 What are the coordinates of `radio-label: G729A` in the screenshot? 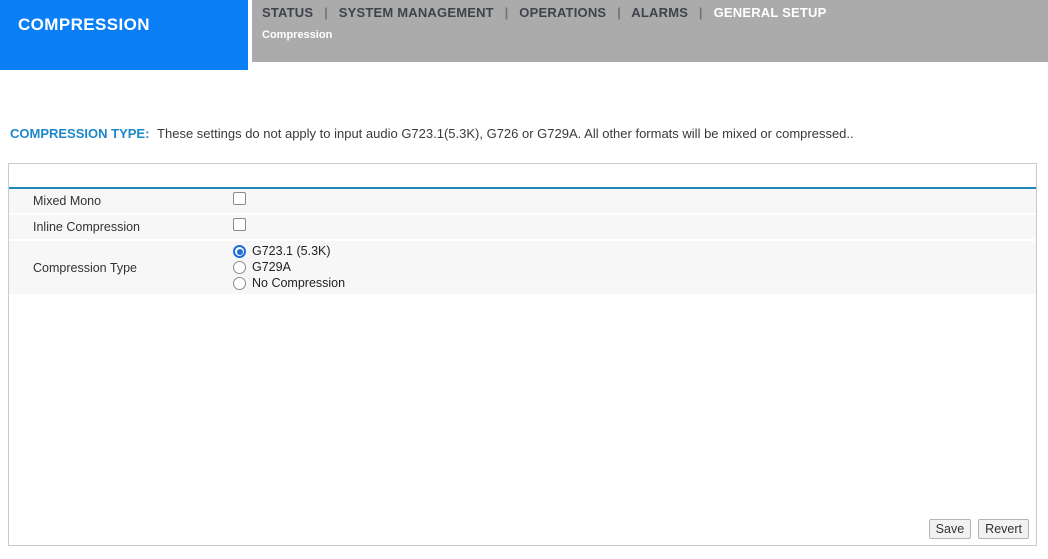 It's located at (271, 267).